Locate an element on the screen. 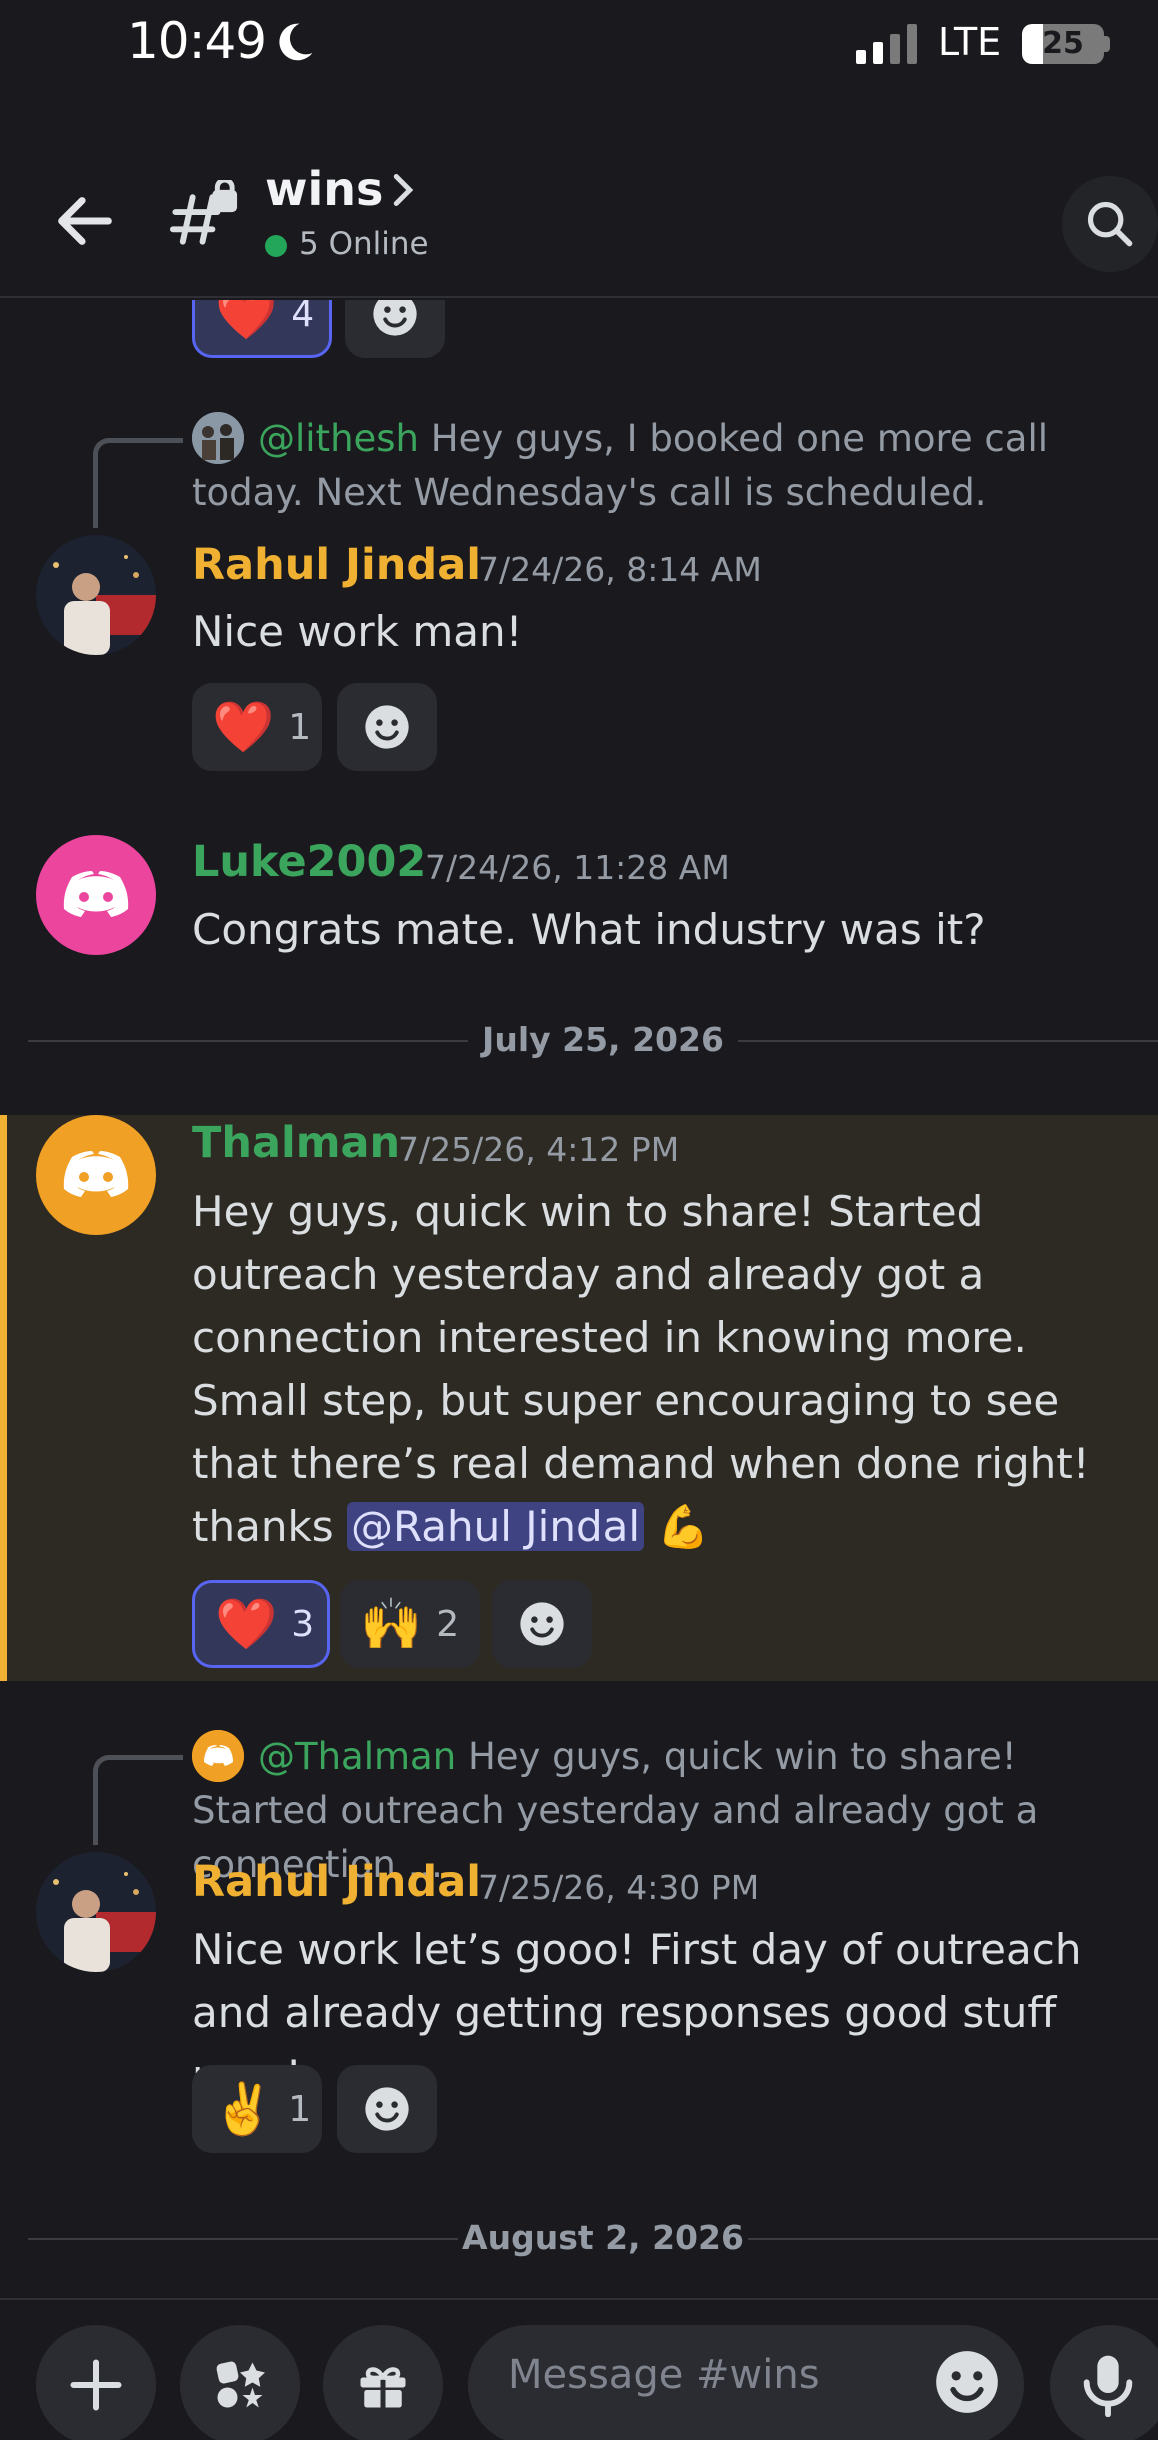 The width and height of the screenshot is (1158, 2440). gift-icon is located at coordinates (383, 2387).